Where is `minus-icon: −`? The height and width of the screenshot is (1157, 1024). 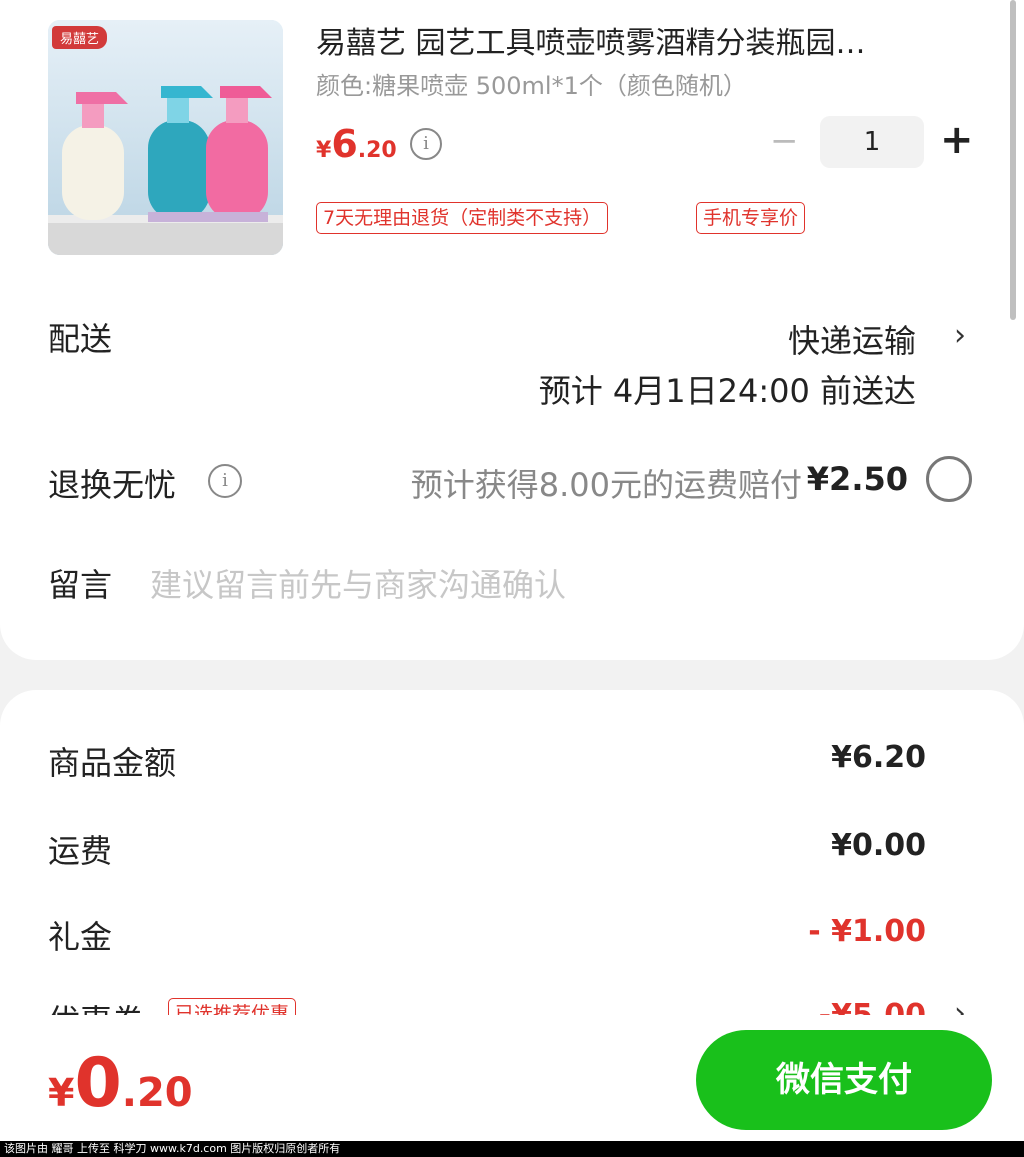 minus-icon: − is located at coordinates (784, 141).